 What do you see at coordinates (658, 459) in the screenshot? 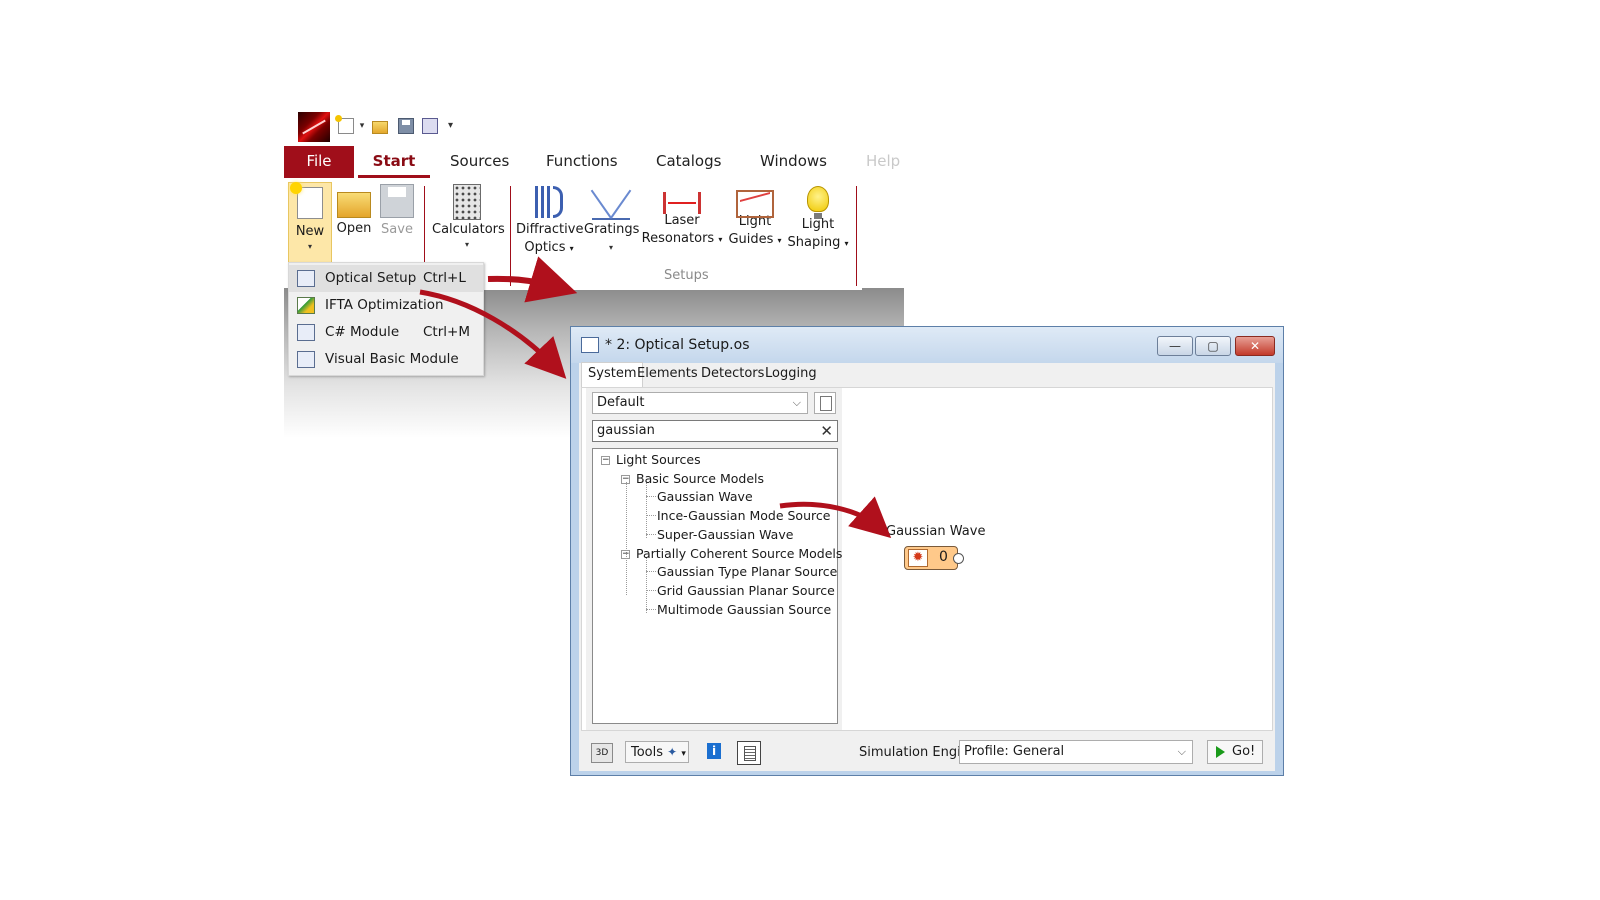
I see `tree-node-label: Light Sources` at bounding box center [658, 459].